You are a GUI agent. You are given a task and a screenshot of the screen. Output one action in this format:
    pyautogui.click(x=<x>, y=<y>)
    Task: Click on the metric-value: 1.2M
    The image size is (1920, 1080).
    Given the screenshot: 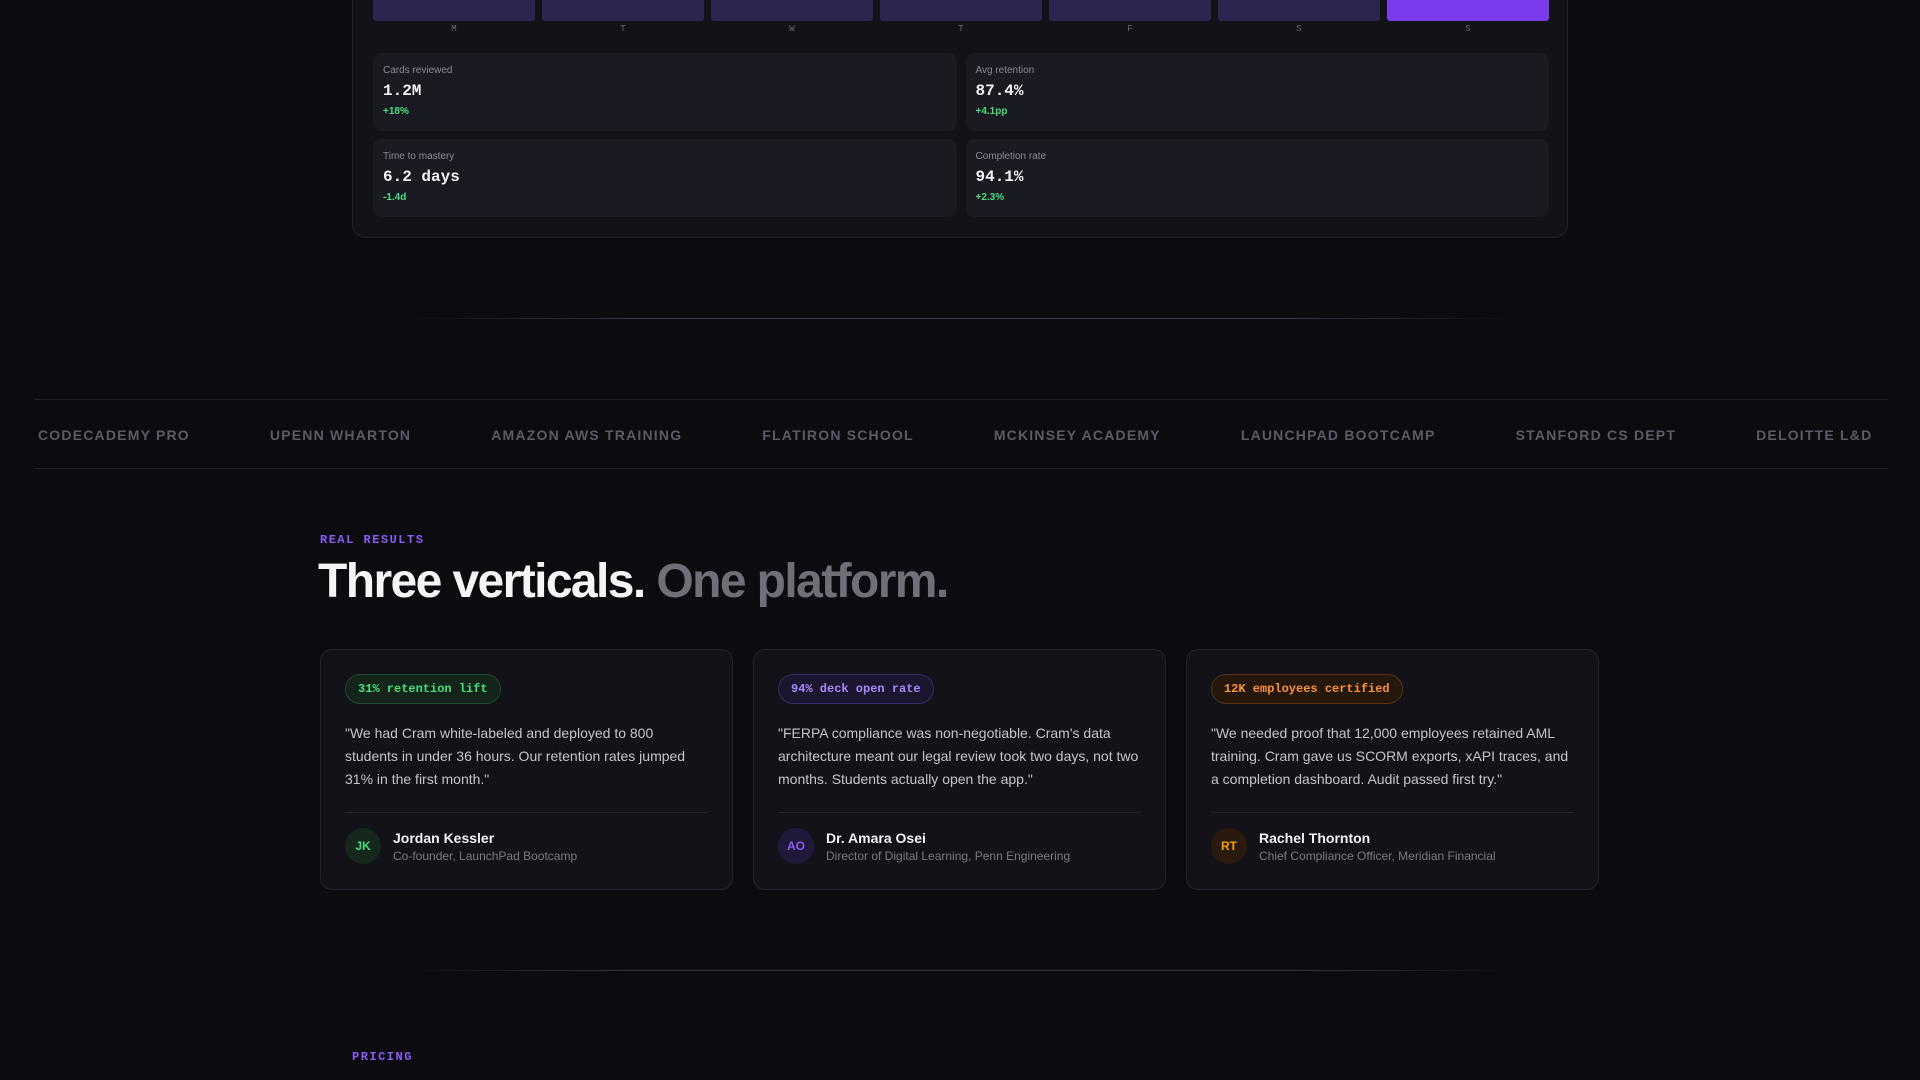 What is the action you would take?
    pyautogui.click(x=402, y=91)
    